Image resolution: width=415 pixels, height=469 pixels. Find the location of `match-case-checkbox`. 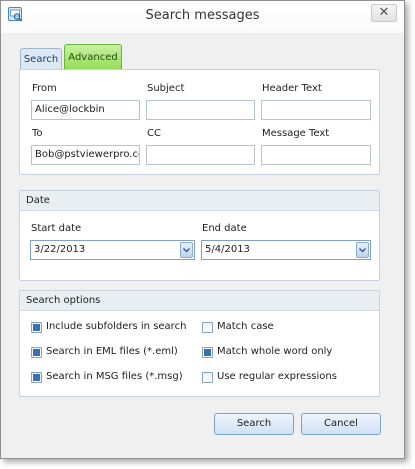

match-case-checkbox is located at coordinates (207, 327).